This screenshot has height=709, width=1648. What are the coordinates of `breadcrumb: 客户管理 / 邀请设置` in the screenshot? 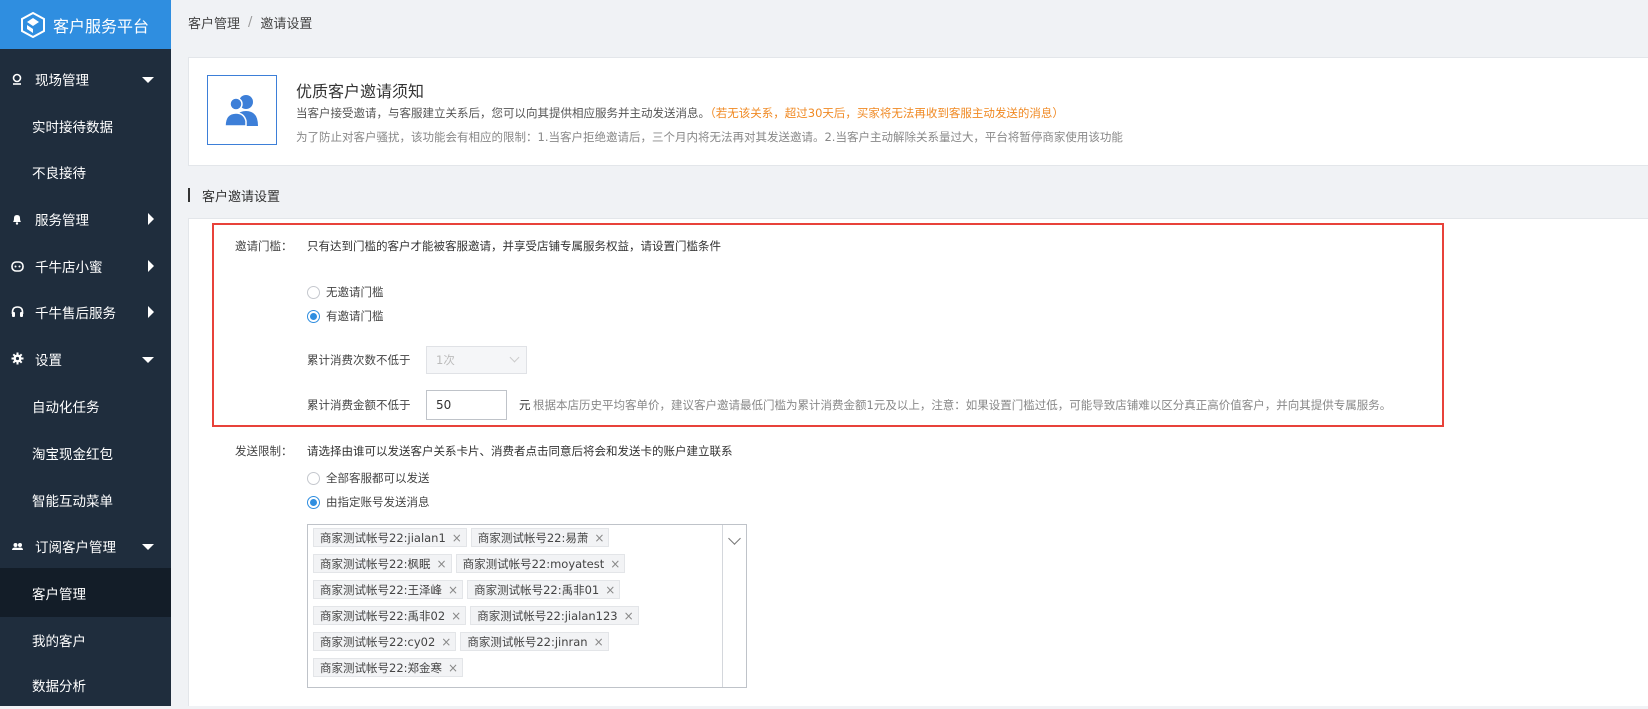 It's located at (909, 22).